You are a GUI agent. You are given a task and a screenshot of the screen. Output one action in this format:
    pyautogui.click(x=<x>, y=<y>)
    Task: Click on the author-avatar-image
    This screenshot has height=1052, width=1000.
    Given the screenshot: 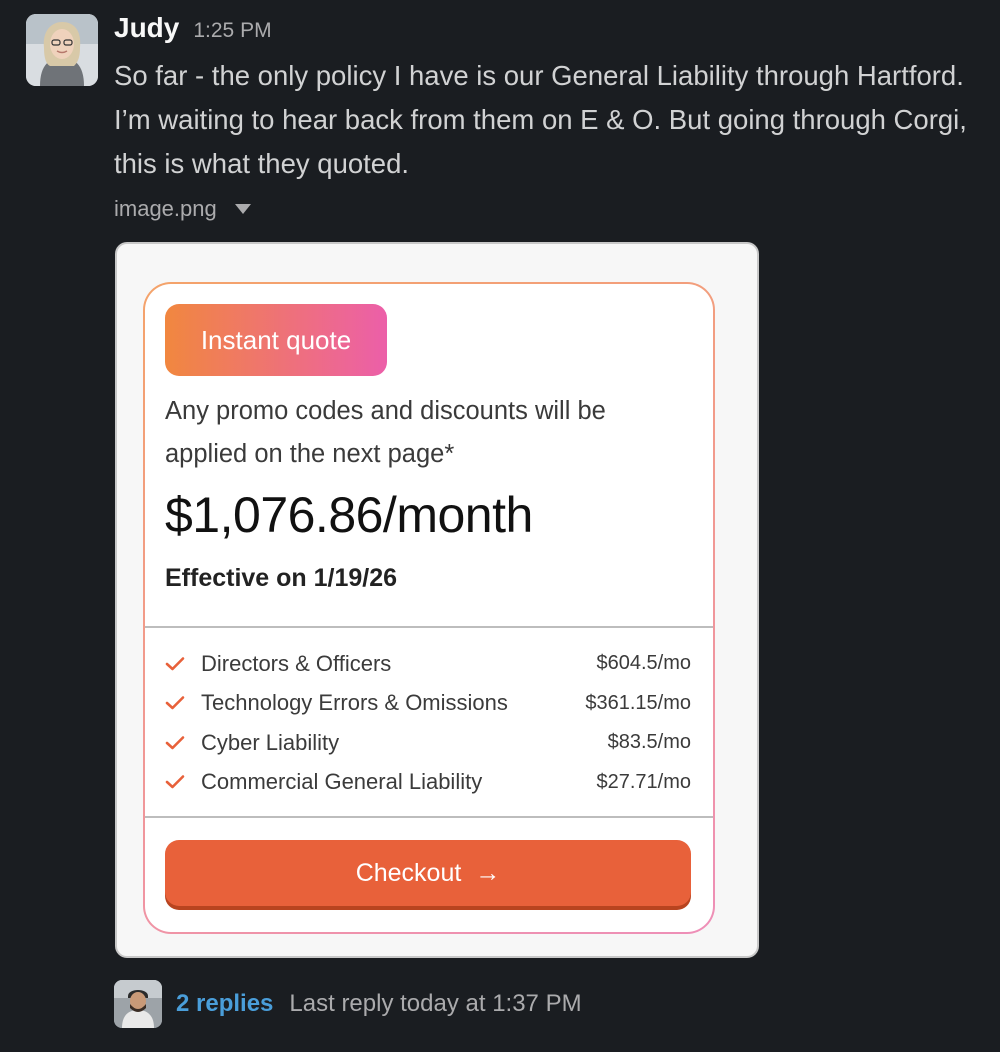 What is the action you would take?
    pyautogui.click(x=62, y=50)
    